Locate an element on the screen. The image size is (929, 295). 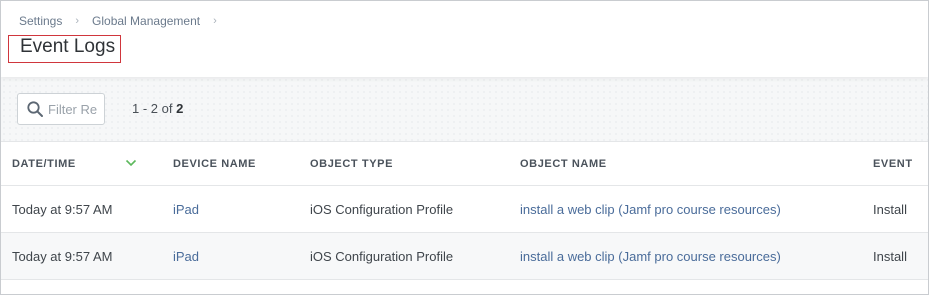
breadcrumb-settings: Settings is located at coordinates (40, 21).